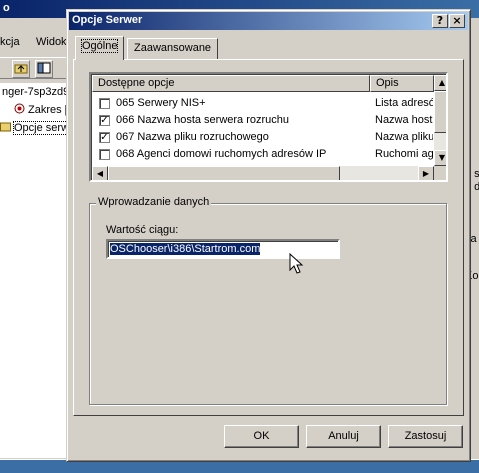 Image resolution: width=479 pixels, height=473 pixels. Describe the element at coordinates (47, 110) in the screenshot. I see `tree-item-label: Zakres [19` at that location.